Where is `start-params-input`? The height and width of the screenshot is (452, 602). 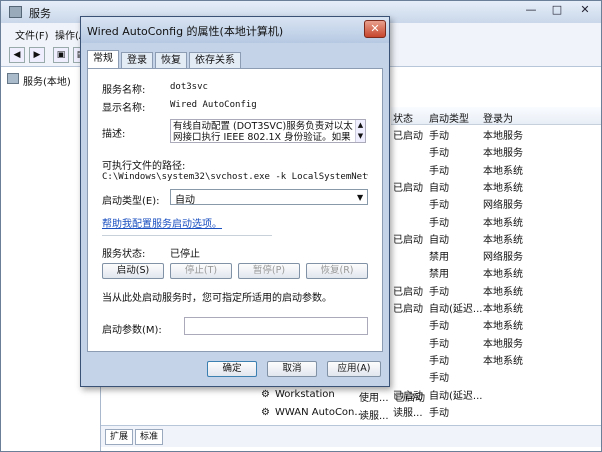
start-params-input is located at coordinates (276, 326).